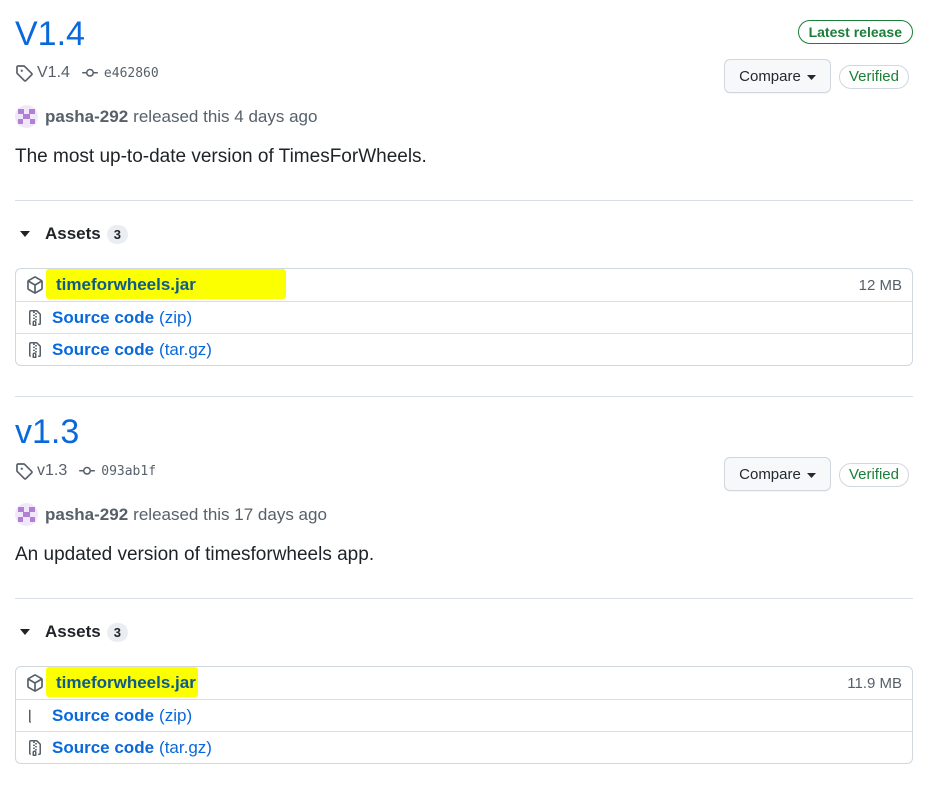 The image size is (931, 788). Describe the element at coordinates (230, 514) in the screenshot. I see `released-text: released this 17 days ago` at that location.